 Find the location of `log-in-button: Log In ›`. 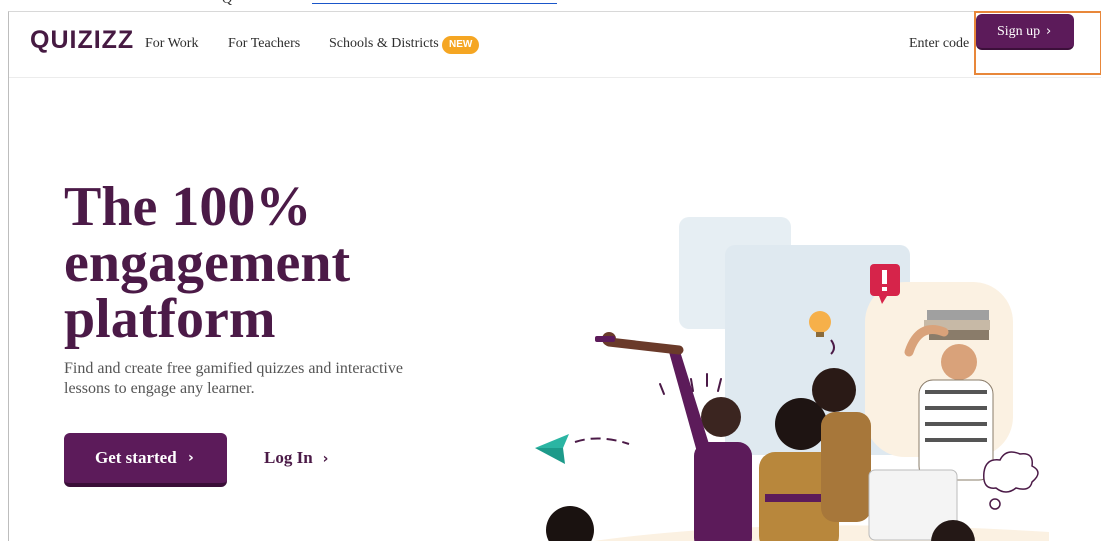

log-in-button: Log In › is located at coordinates (296, 458).